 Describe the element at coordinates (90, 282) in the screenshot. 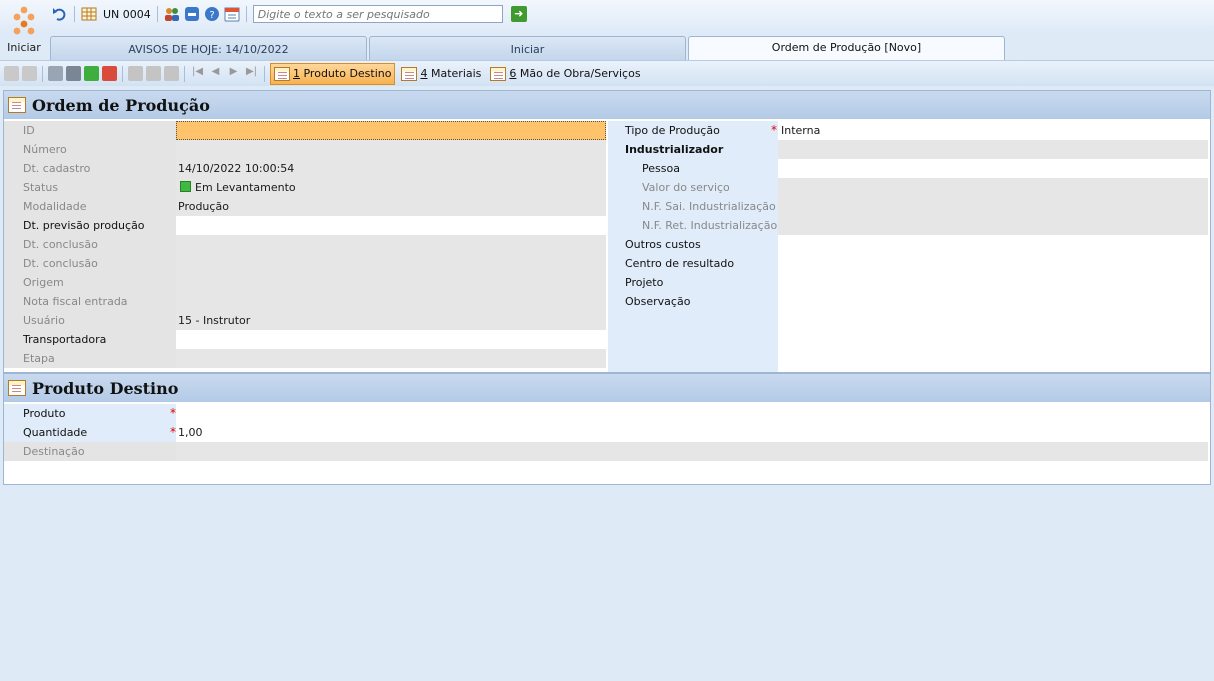

I see `field-label-8: Origem` at that location.